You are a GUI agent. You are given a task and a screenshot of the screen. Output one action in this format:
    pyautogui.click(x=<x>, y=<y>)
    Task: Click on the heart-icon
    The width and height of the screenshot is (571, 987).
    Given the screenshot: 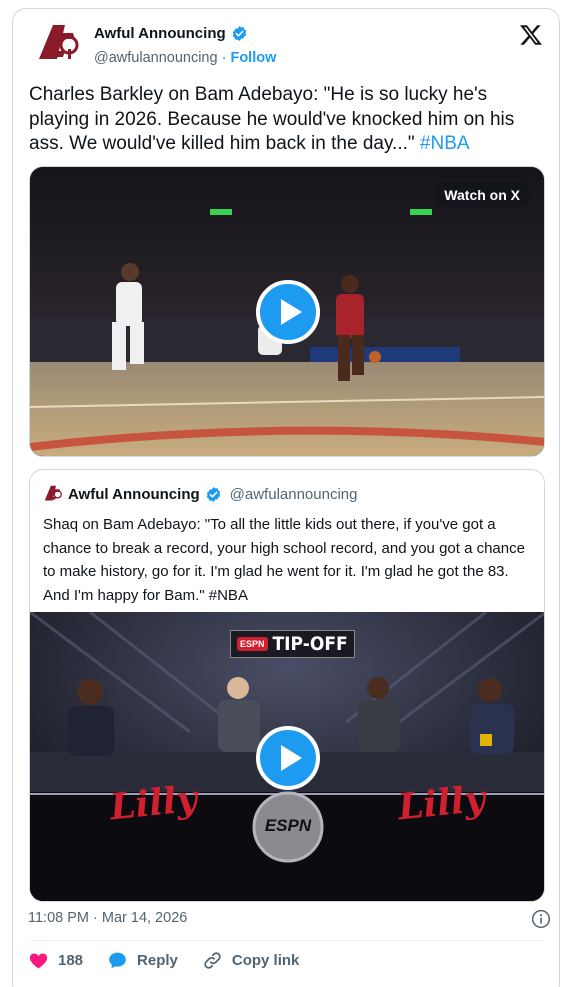 What is the action you would take?
    pyautogui.click(x=38, y=961)
    